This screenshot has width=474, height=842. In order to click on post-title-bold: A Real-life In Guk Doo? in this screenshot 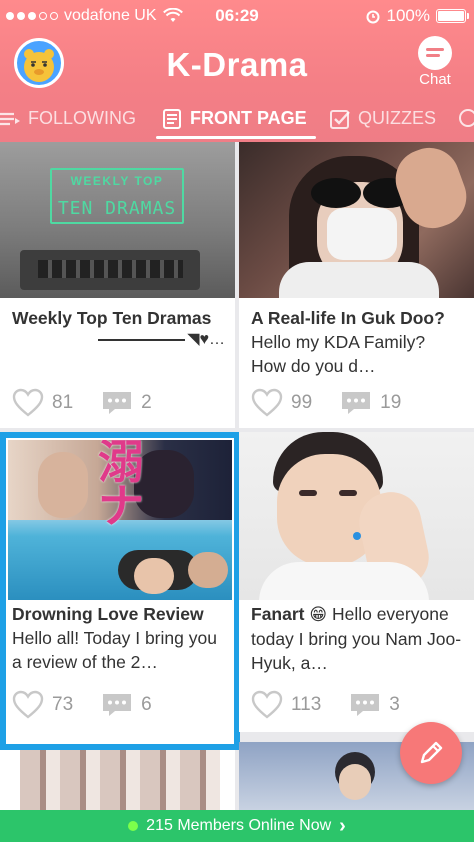, I will do `click(348, 318)`.